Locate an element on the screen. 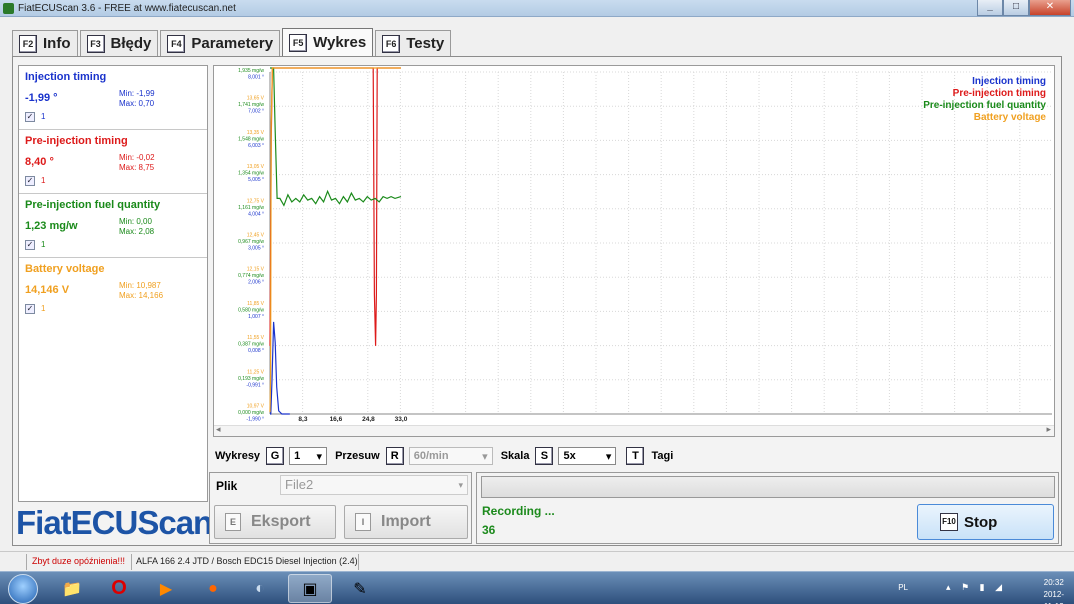  przesuw-value: 60/min is located at coordinates (431, 456).